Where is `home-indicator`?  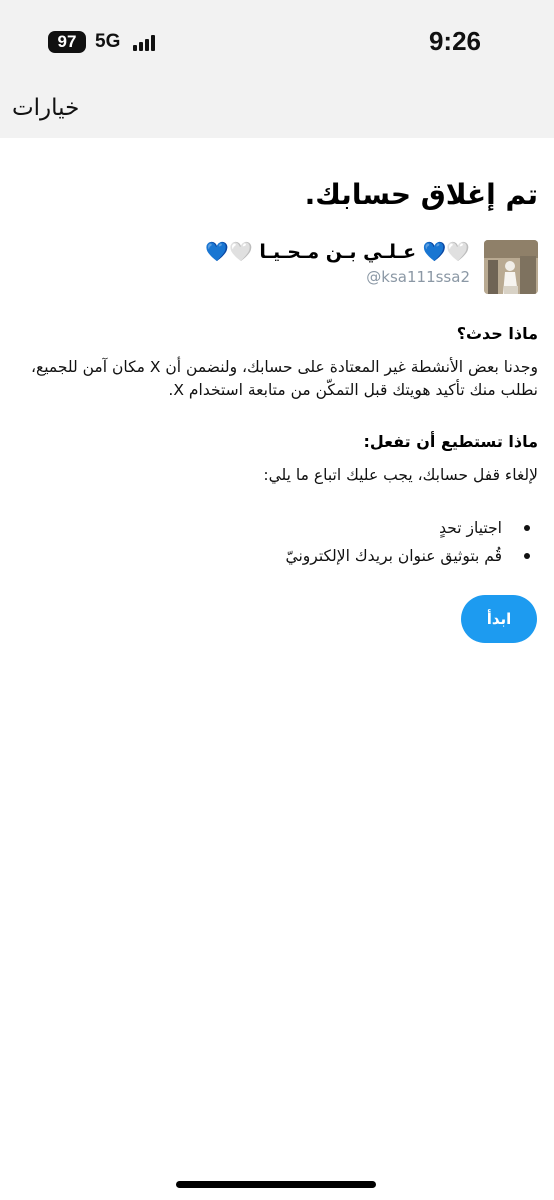 home-indicator is located at coordinates (276, 1184).